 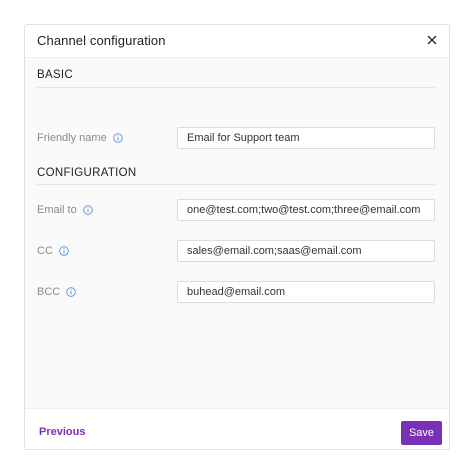 I want to click on section-divider-basic, so click(x=236, y=87).